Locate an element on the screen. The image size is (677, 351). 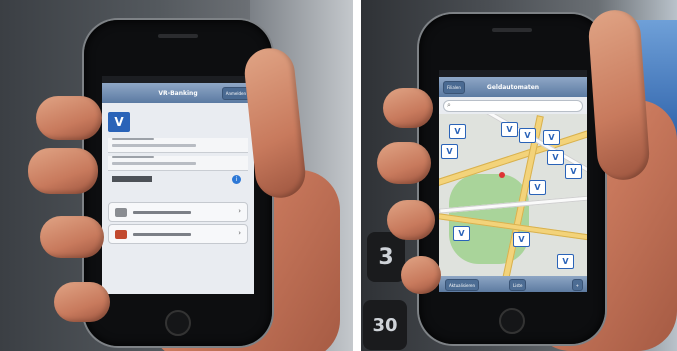
menu-item-1: › is located at coordinates (178, 212).